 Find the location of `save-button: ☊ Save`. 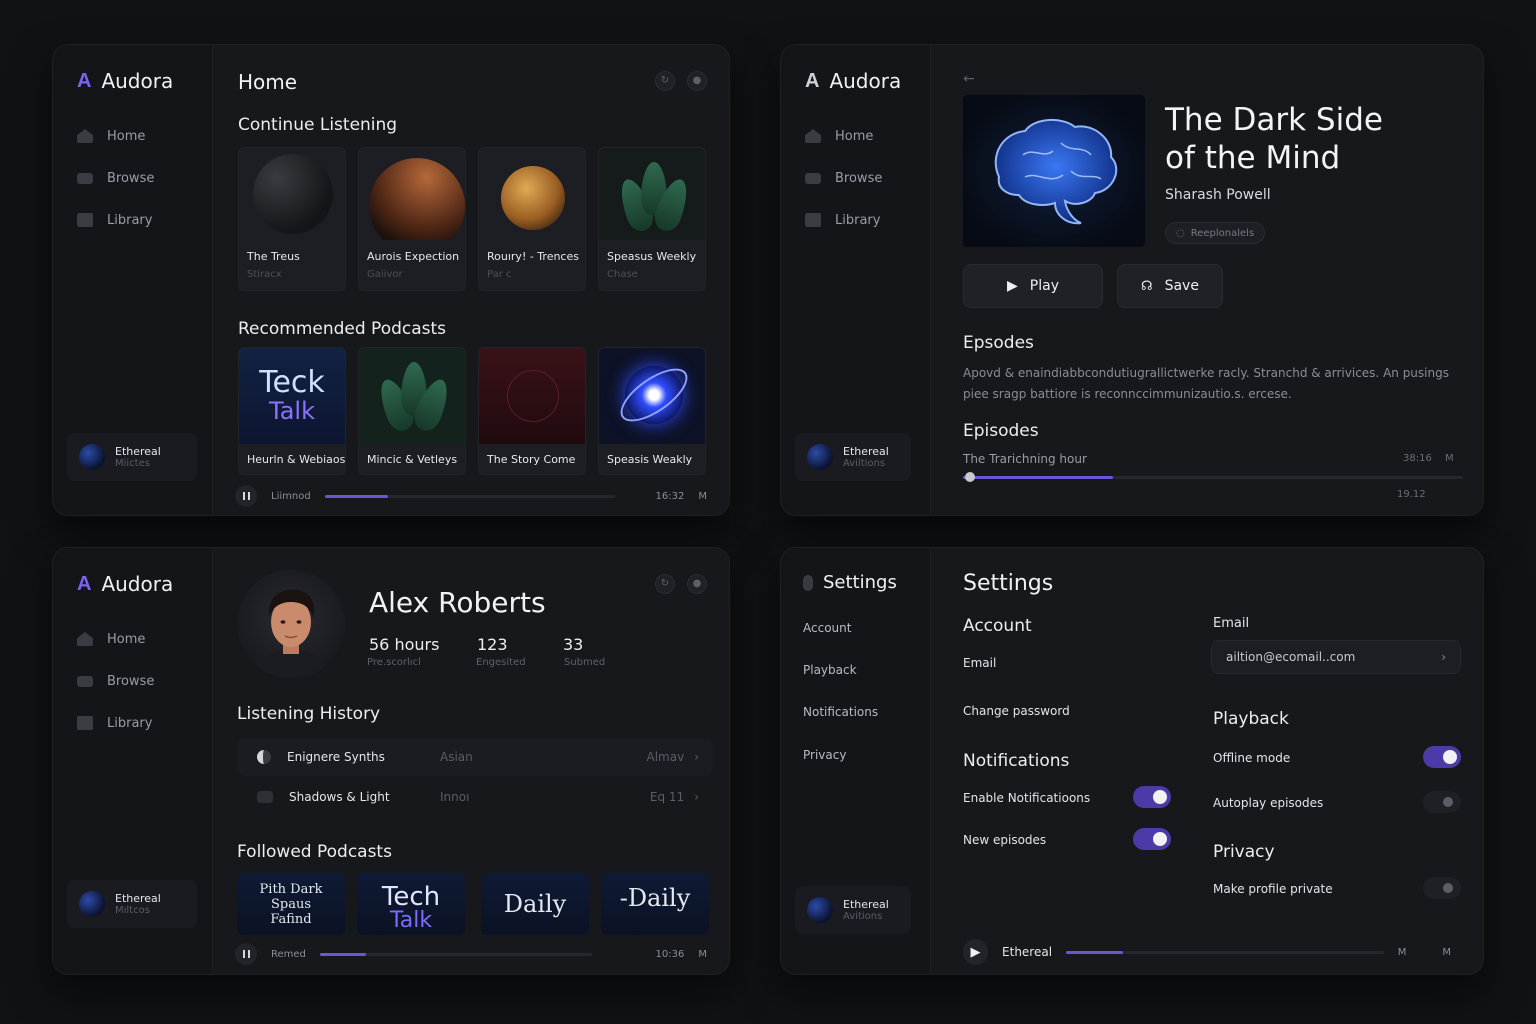

save-button: ☊ Save is located at coordinates (1170, 286).